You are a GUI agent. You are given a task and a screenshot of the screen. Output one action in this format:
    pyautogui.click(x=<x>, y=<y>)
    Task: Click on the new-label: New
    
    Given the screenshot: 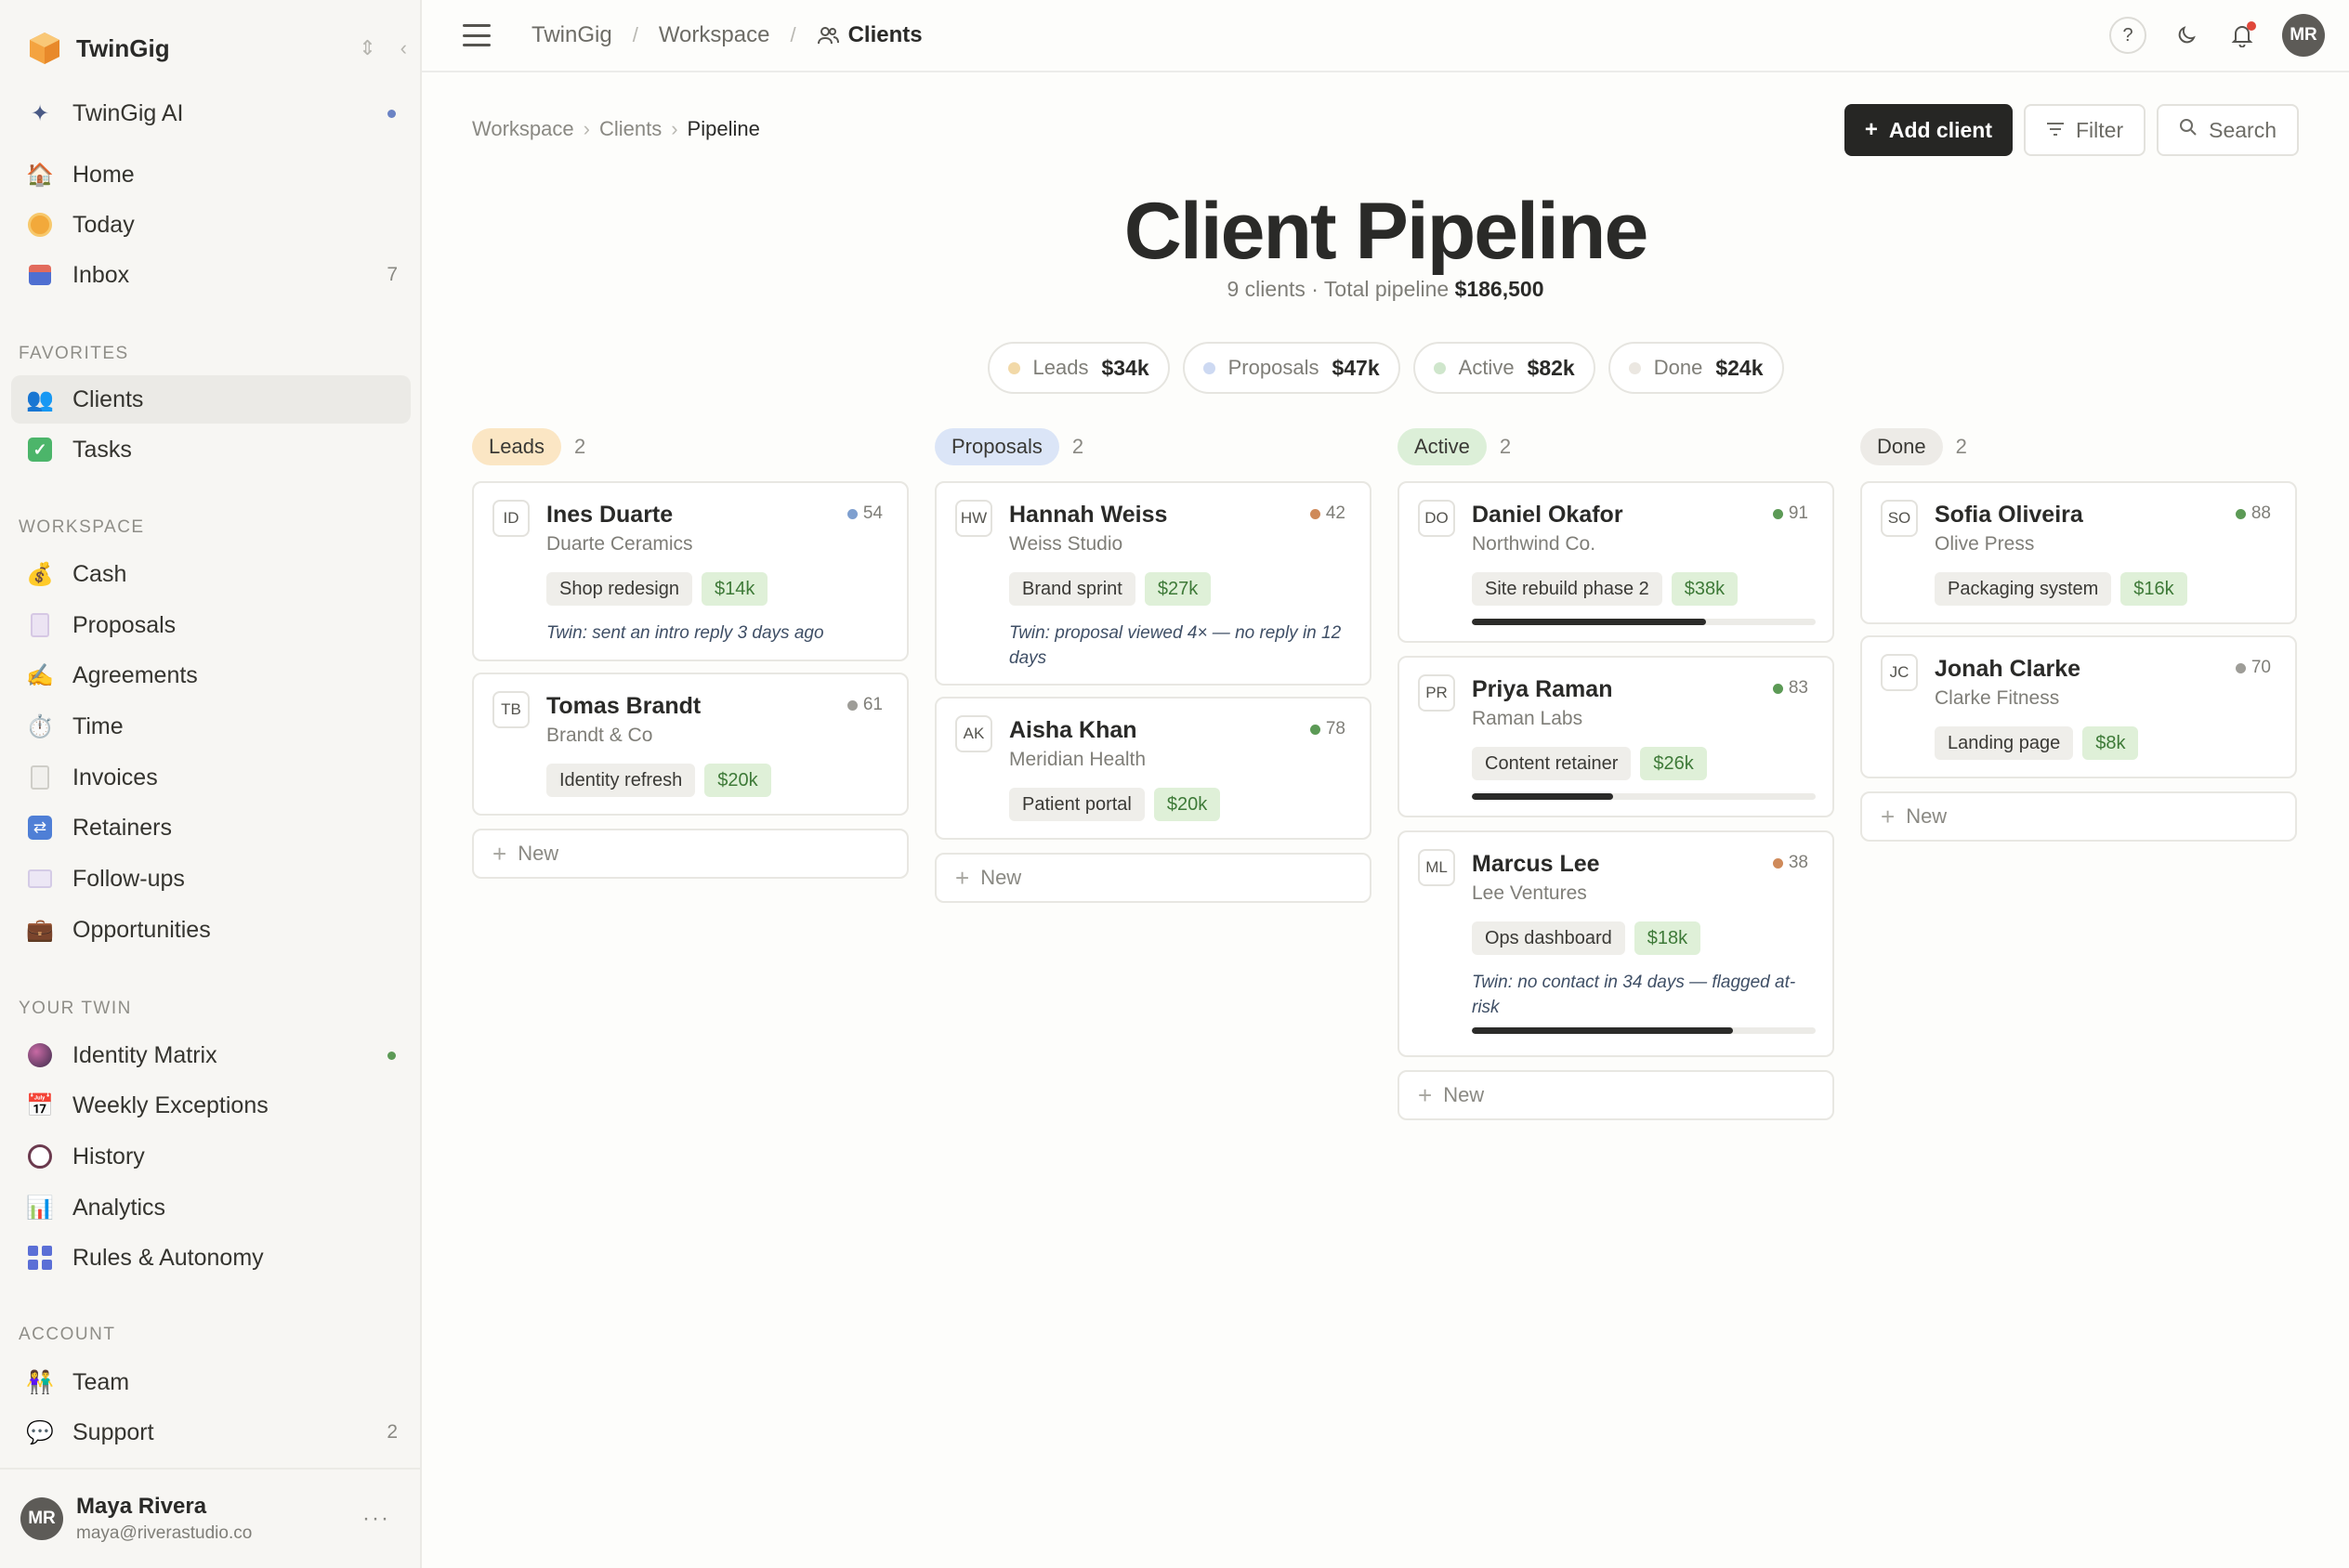 What is the action you would take?
    pyautogui.click(x=1464, y=1094)
    